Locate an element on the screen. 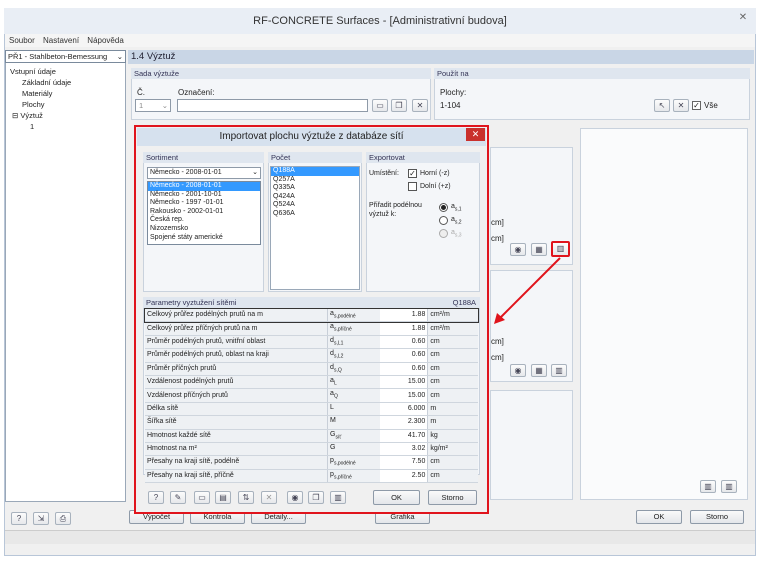 Image resolution: width=760 pixels, height=570 pixels. param-symbol: ds,Q is located at coordinates (353, 369).